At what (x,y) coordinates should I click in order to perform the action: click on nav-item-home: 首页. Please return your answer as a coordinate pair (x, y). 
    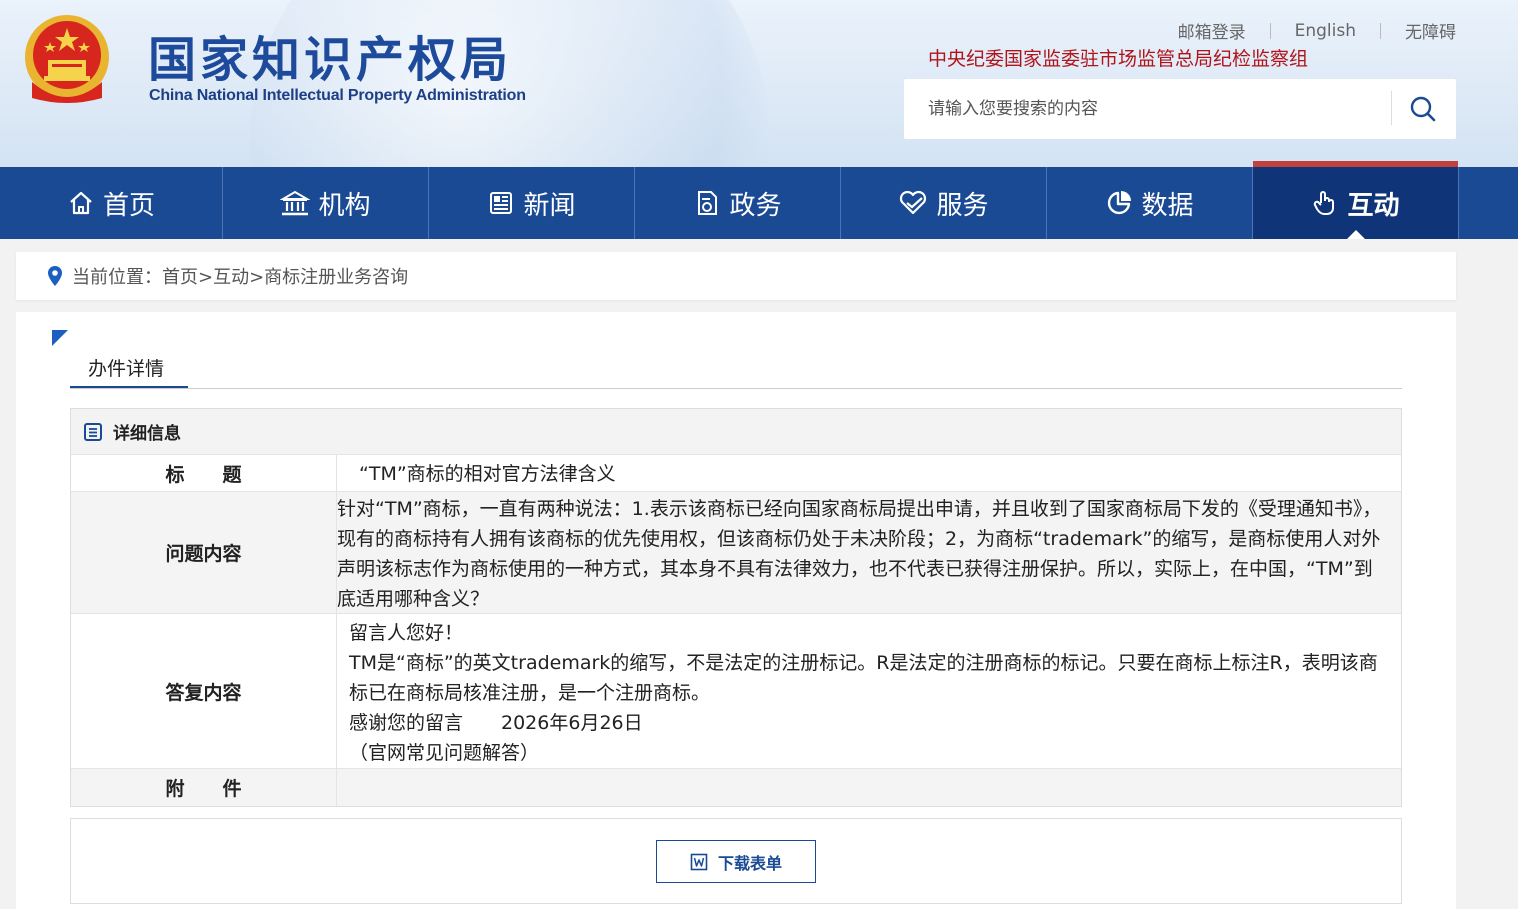
    Looking at the image, I should click on (111, 203).